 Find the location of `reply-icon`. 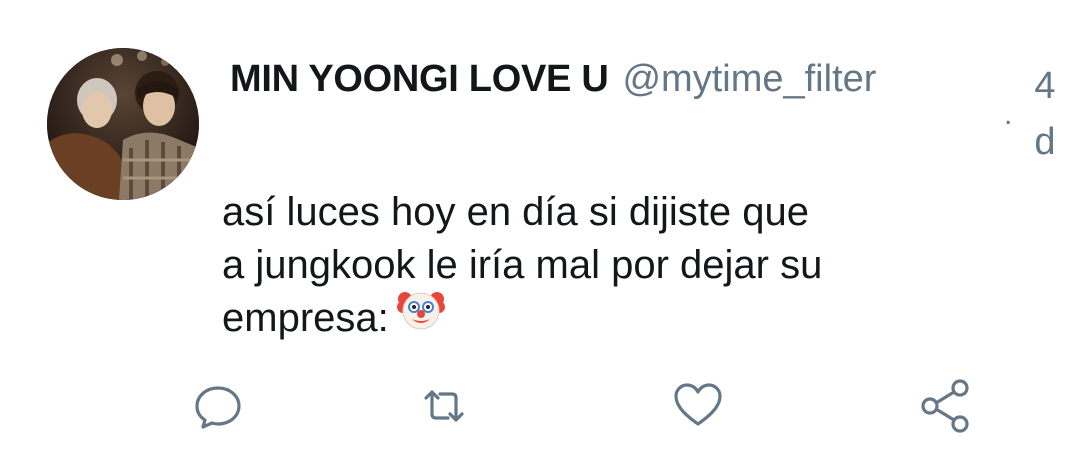

reply-icon is located at coordinates (218, 407).